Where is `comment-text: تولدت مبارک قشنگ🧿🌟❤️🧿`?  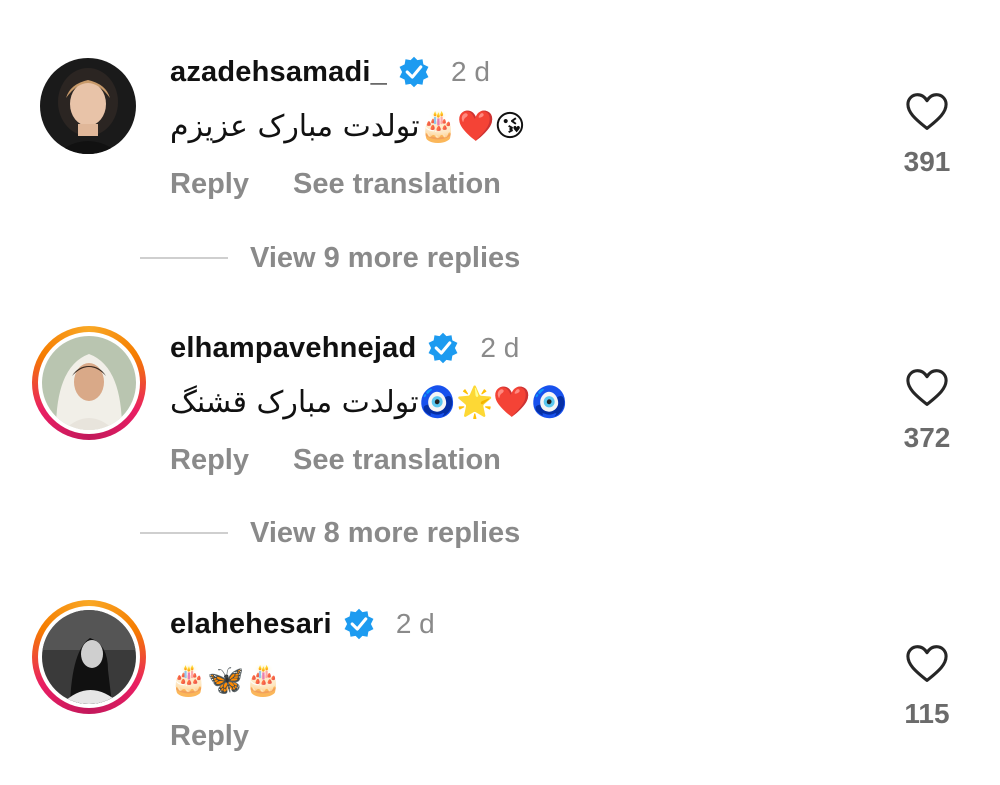
comment-text: تولدت مبارک قشنگ🧿🌟❤️🧿 is located at coordinates (369, 402).